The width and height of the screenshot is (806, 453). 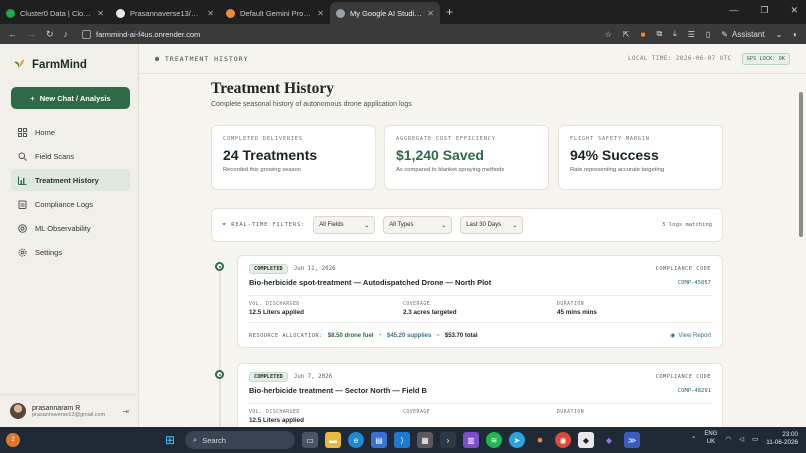 I want to click on sidebar-item-field-scans: Field Scans, so click(x=70, y=156).